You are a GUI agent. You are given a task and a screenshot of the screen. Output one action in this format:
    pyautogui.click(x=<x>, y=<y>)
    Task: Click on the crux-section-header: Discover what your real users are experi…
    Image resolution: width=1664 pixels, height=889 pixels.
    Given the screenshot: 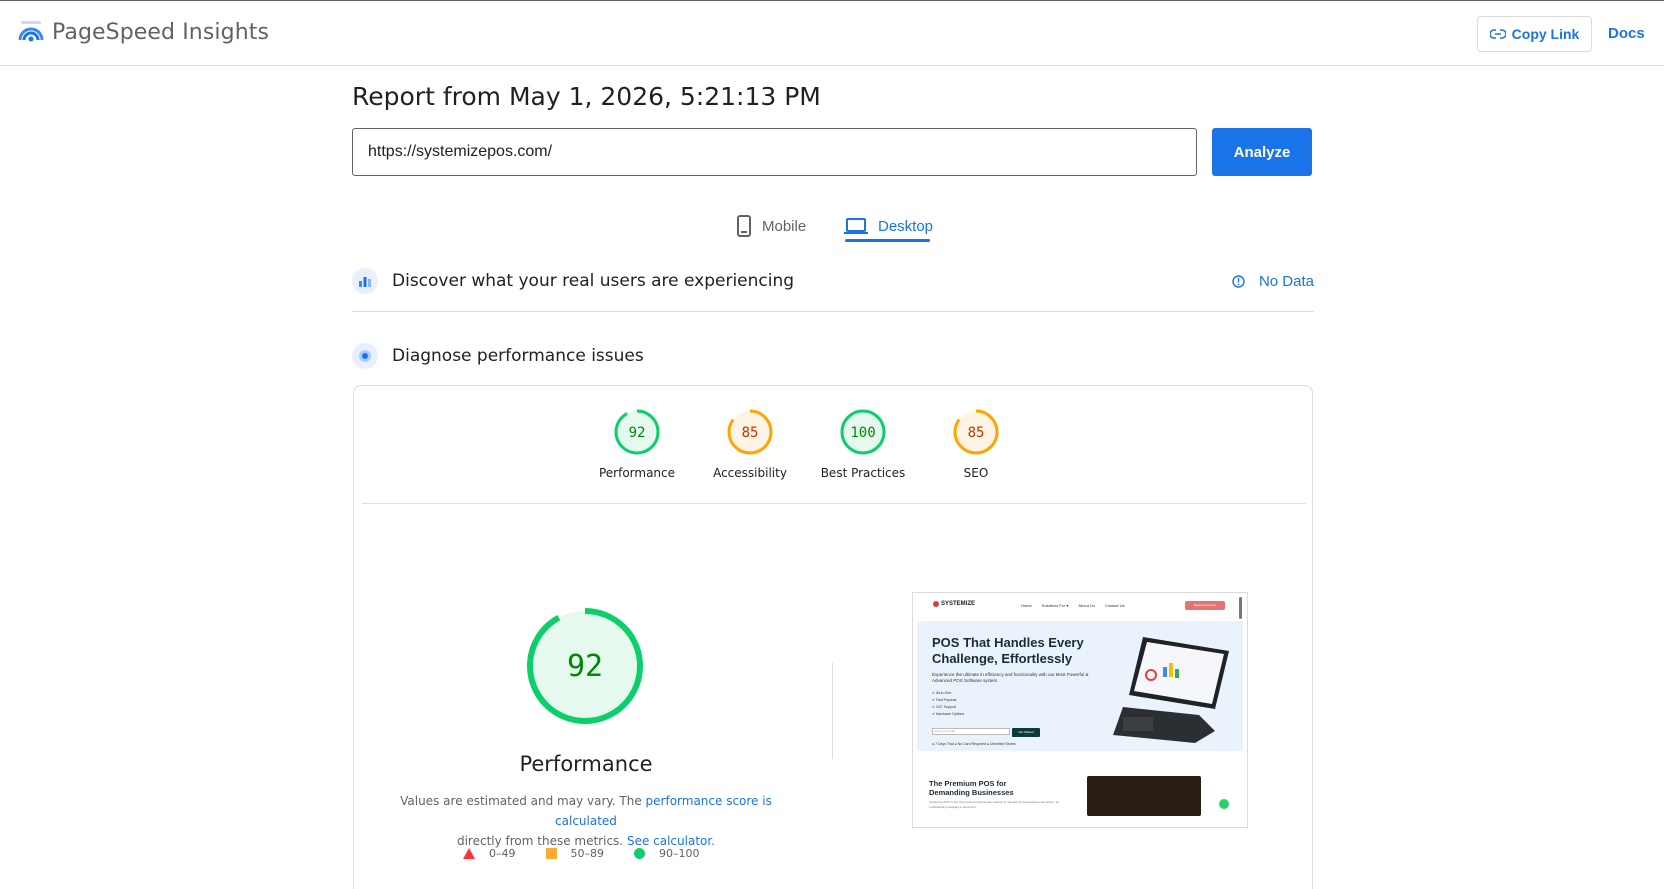 What is the action you would take?
    pyautogui.click(x=833, y=281)
    